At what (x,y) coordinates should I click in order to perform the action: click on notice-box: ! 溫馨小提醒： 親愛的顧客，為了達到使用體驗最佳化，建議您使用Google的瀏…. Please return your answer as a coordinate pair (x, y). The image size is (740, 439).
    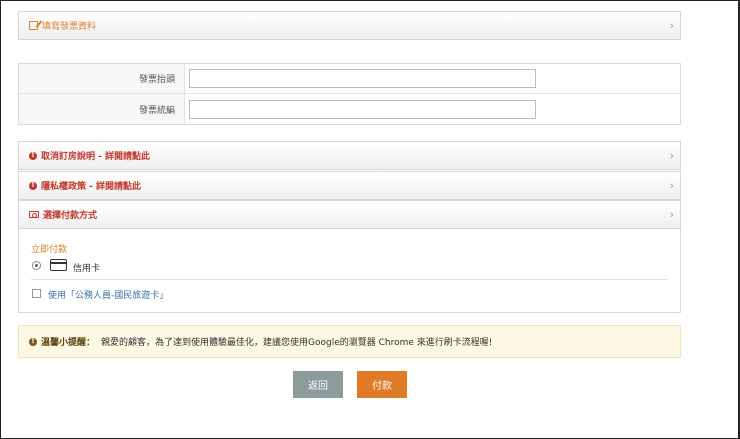
    Looking at the image, I should click on (349, 341).